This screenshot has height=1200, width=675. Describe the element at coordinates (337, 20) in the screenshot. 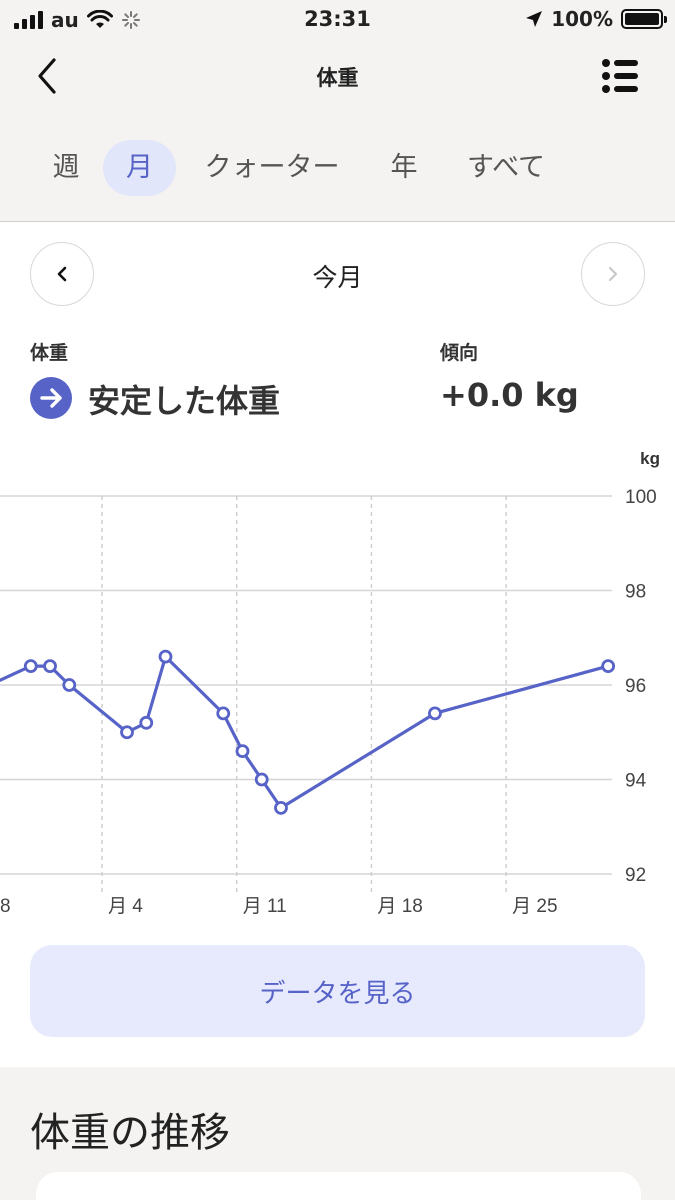

I see `status-bar: au 23:31 100%` at that location.